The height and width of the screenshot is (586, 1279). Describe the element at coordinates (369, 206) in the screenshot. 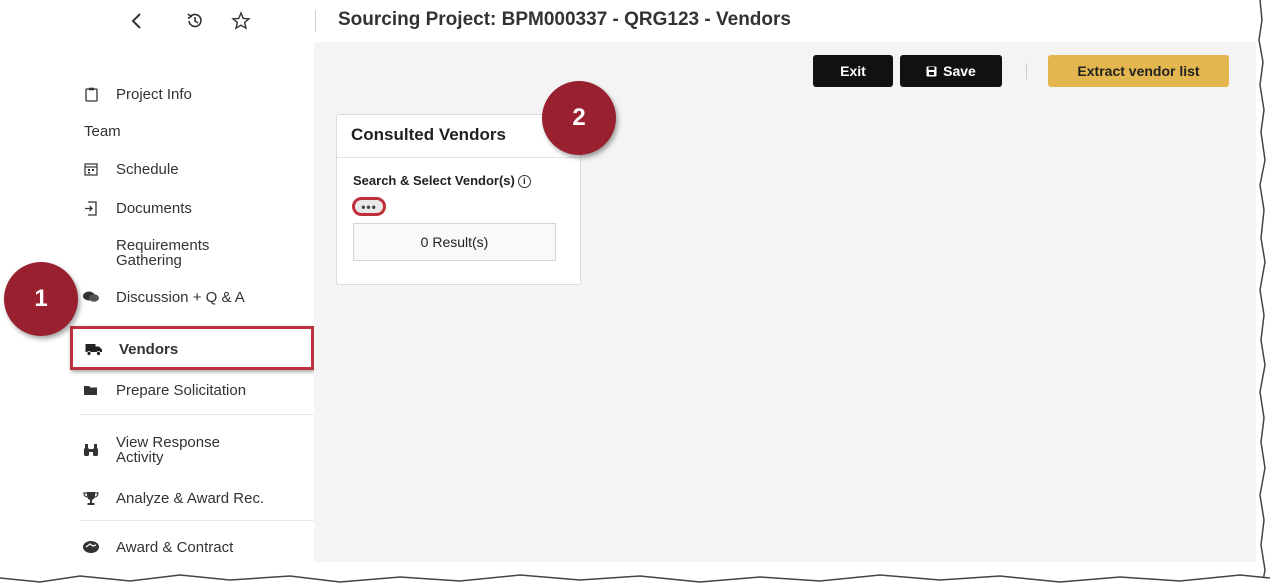

I see `vendor-search-more-button: •••` at that location.